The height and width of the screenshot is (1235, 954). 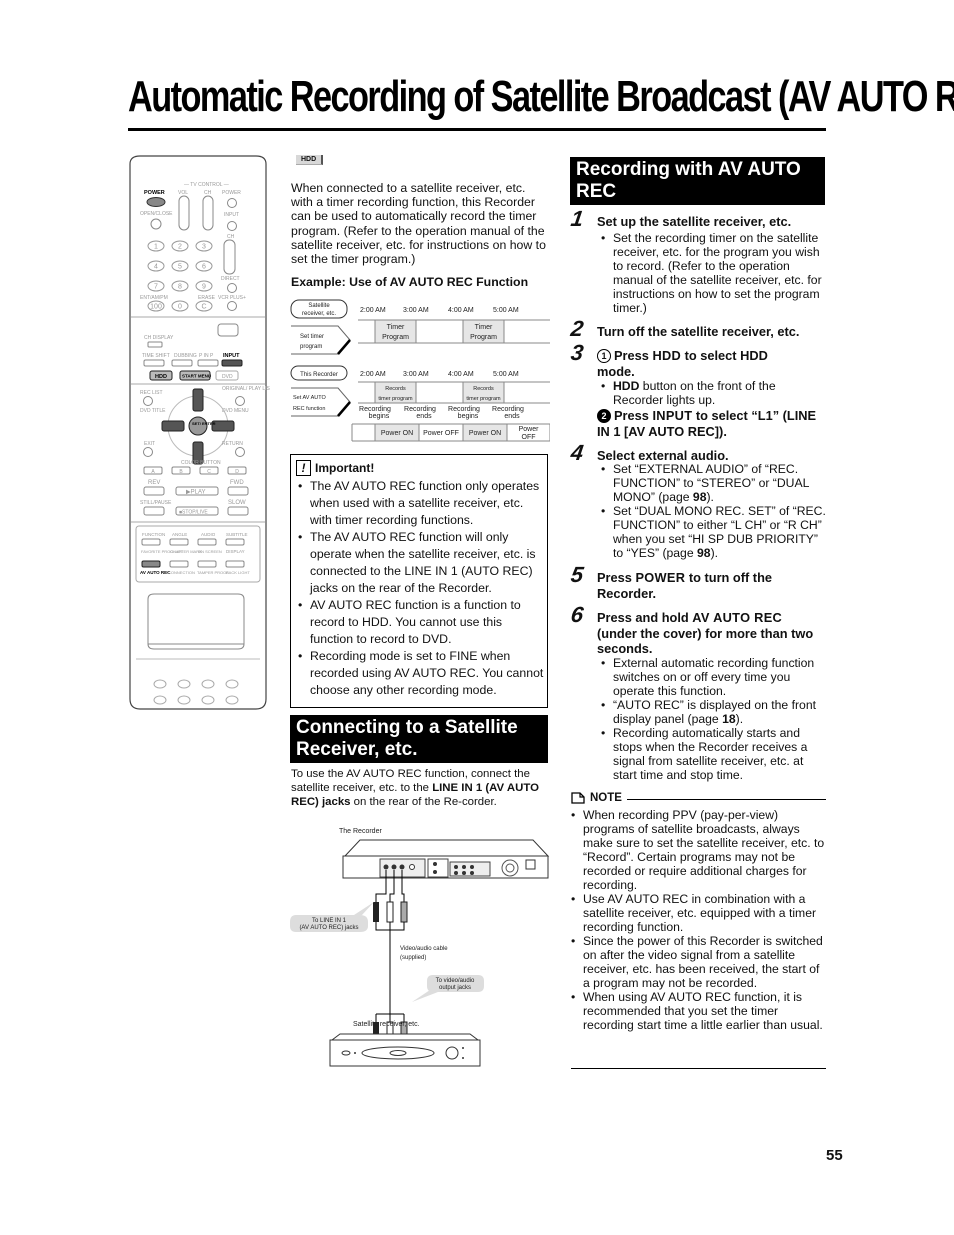 What do you see at coordinates (726, 799) in the screenshot?
I see `note-divider` at bounding box center [726, 799].